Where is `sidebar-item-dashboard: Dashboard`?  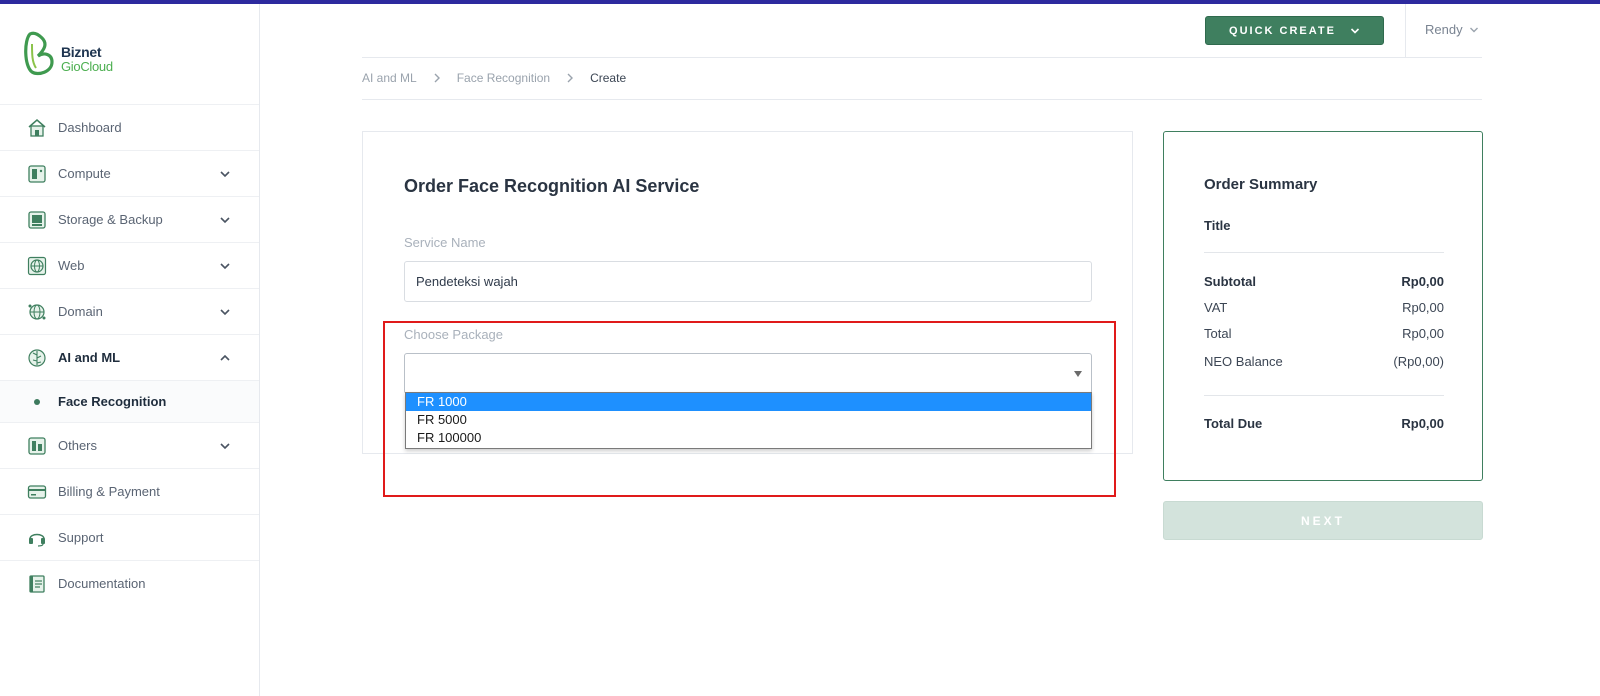
sidebar-item-dashboard: Dashboard is located at coordinates (129, 127).